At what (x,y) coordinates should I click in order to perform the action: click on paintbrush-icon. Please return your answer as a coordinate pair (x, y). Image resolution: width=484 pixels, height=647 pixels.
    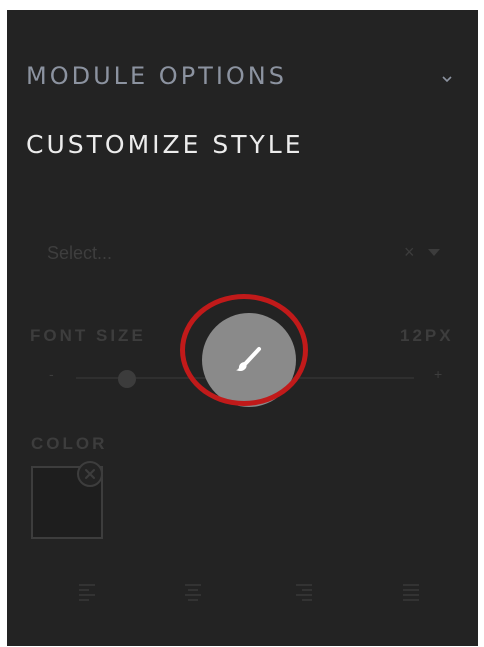
    Looking at the image, I should click on (248, 359).